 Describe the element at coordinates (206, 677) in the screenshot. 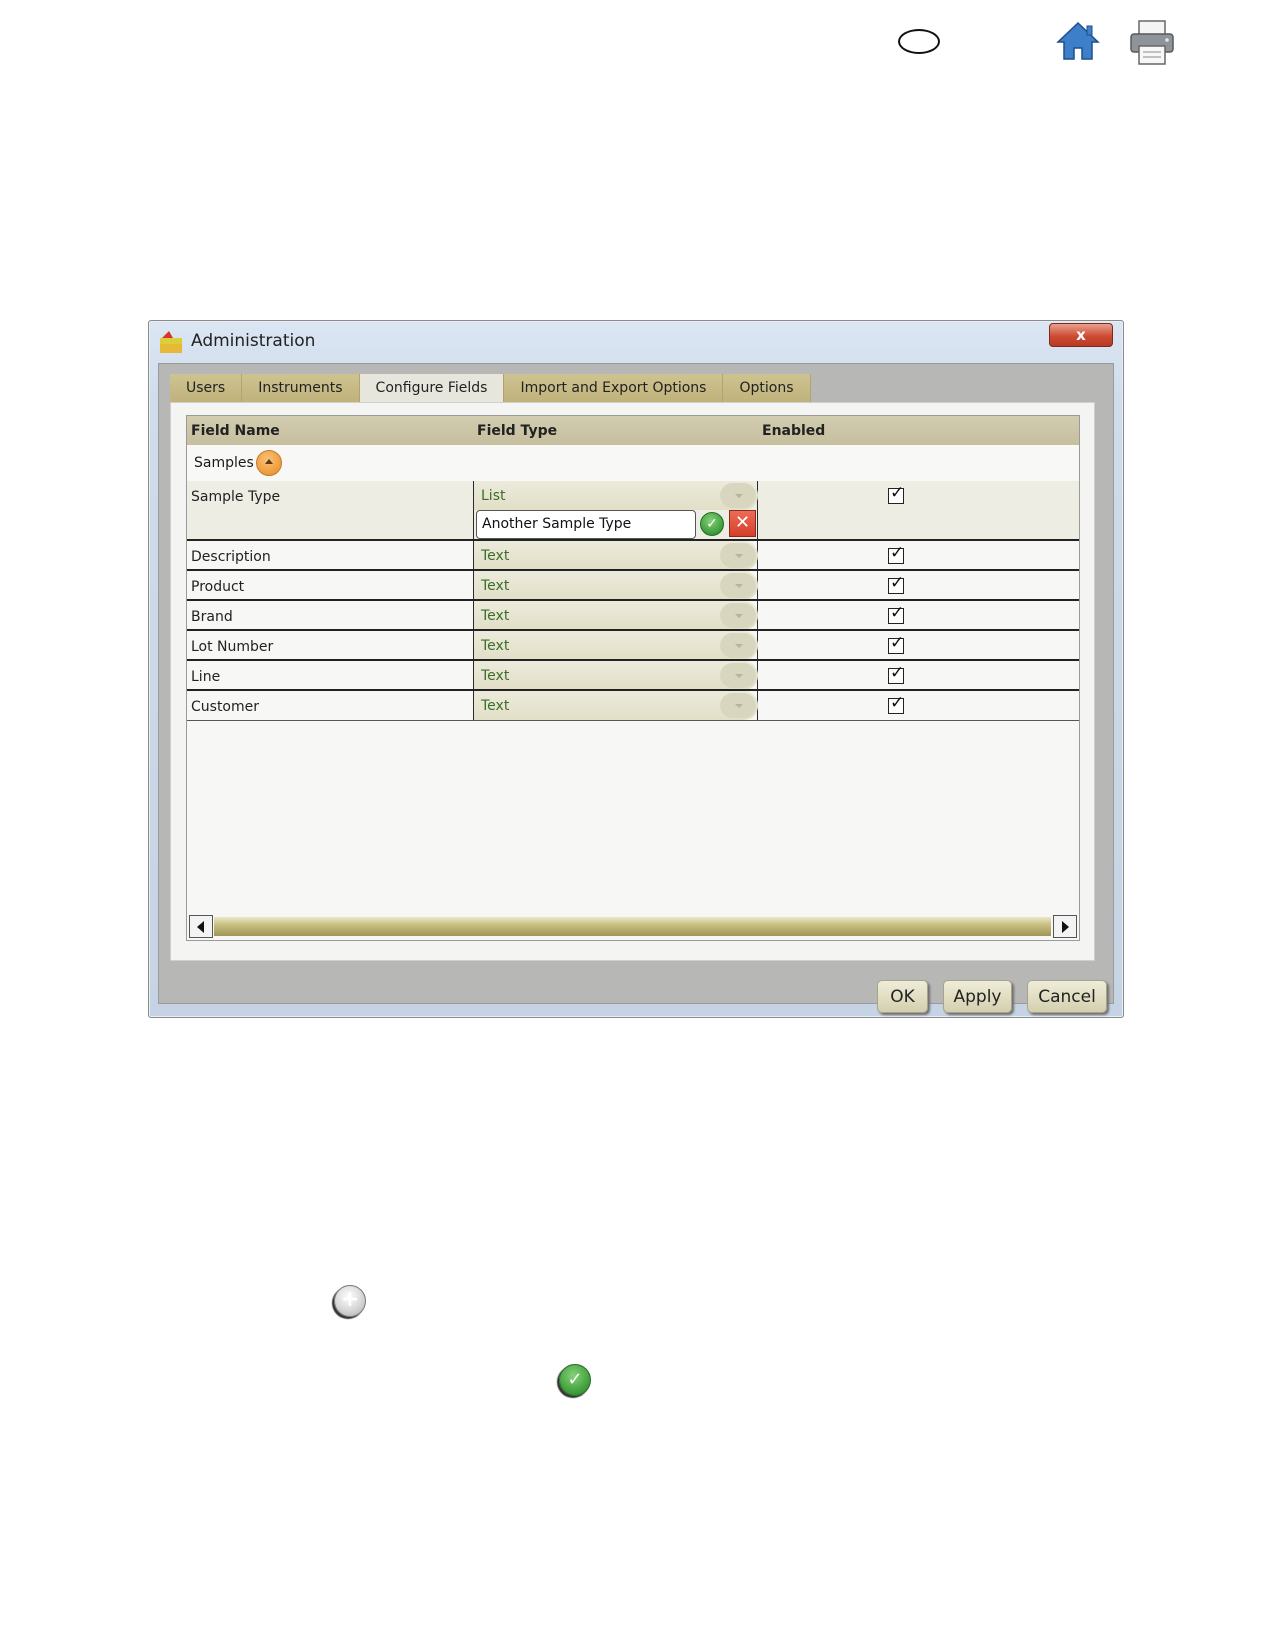

I see `field-name-cell: Line` at that location.